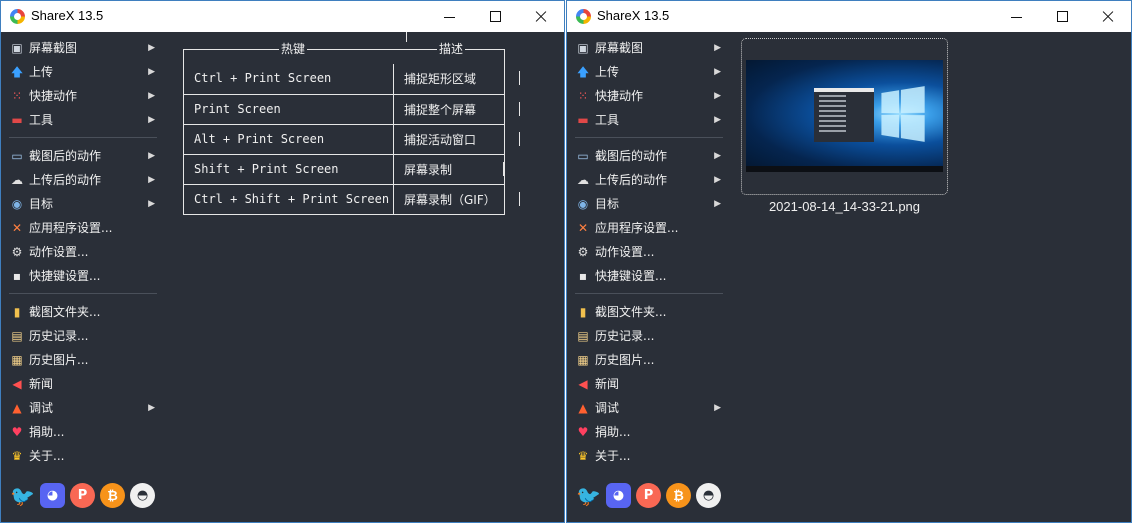  What do you see at coordinates (583, 156) in the screenshot?
I see `image-task-icon: ▭` at bounding box center [583, 156].